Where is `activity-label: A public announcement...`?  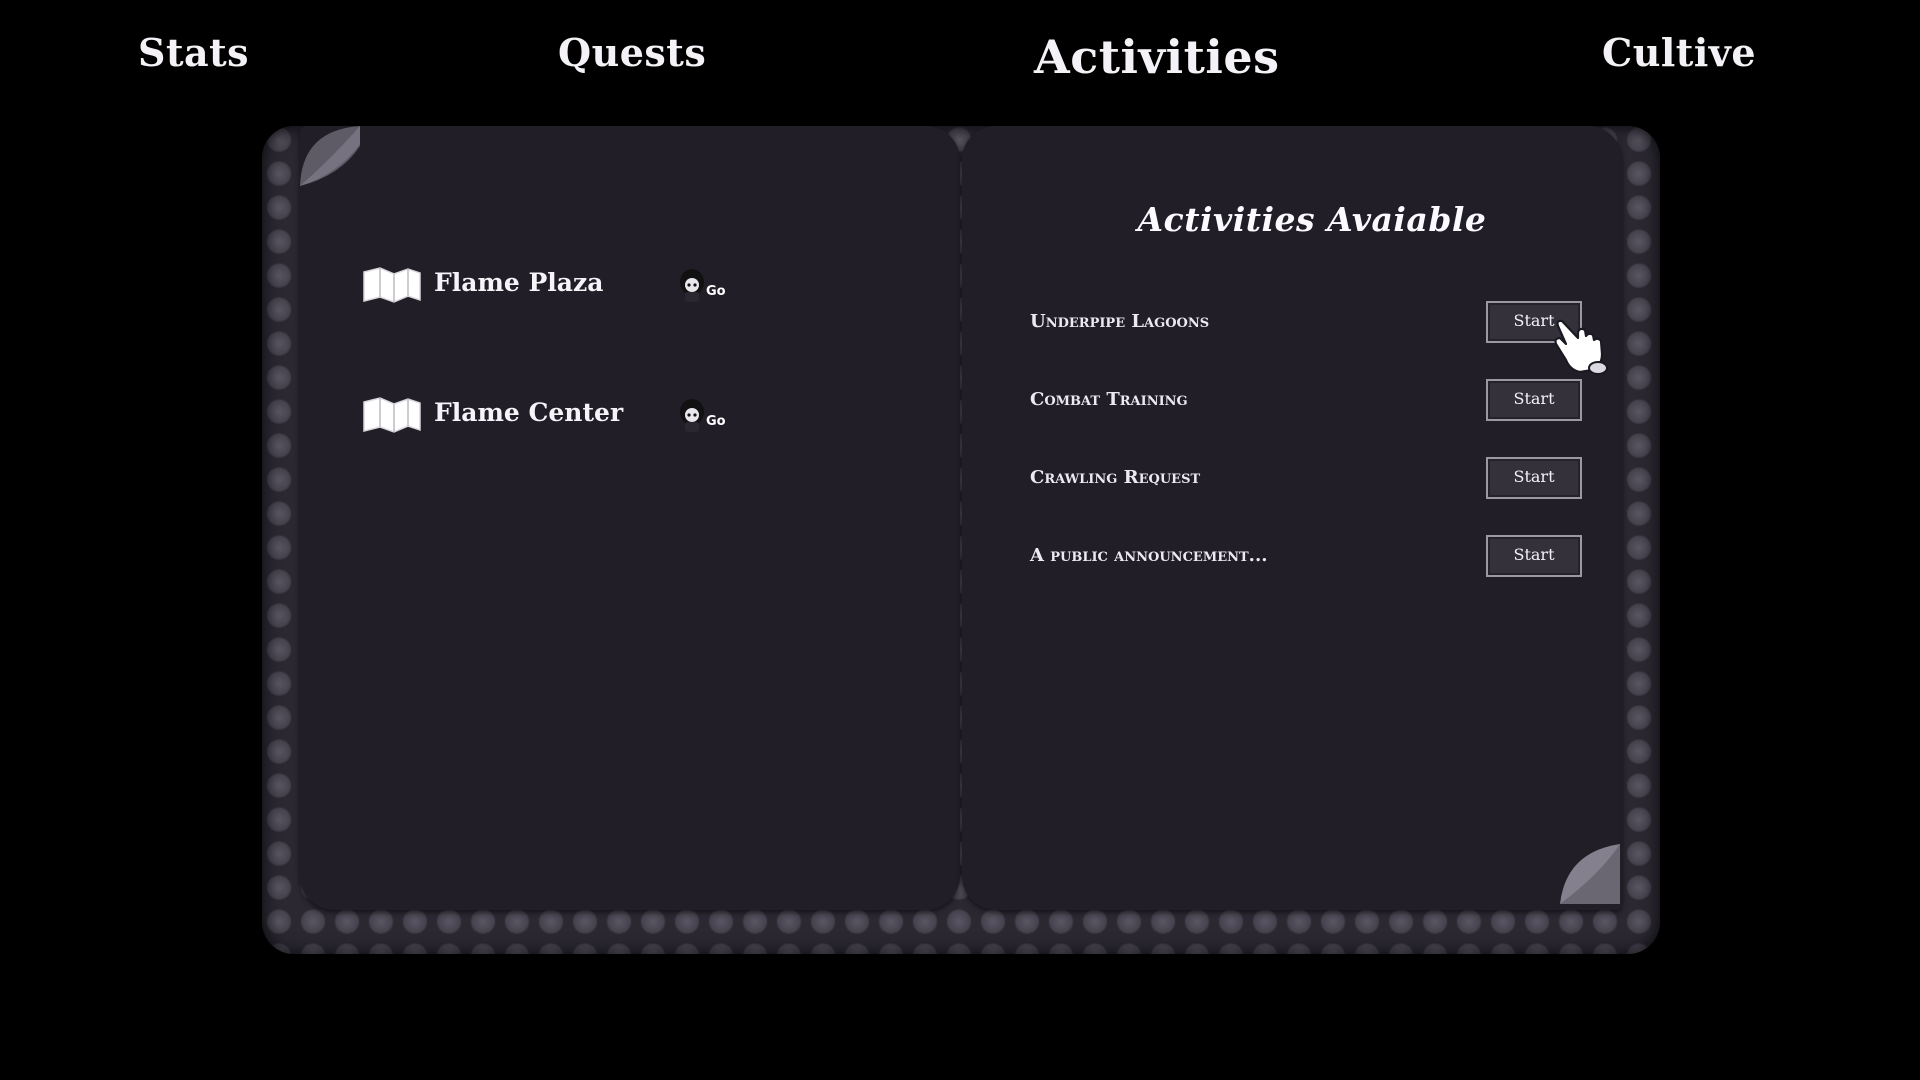
activity-label: A public announcement... is located at coordinates (1149, 555).